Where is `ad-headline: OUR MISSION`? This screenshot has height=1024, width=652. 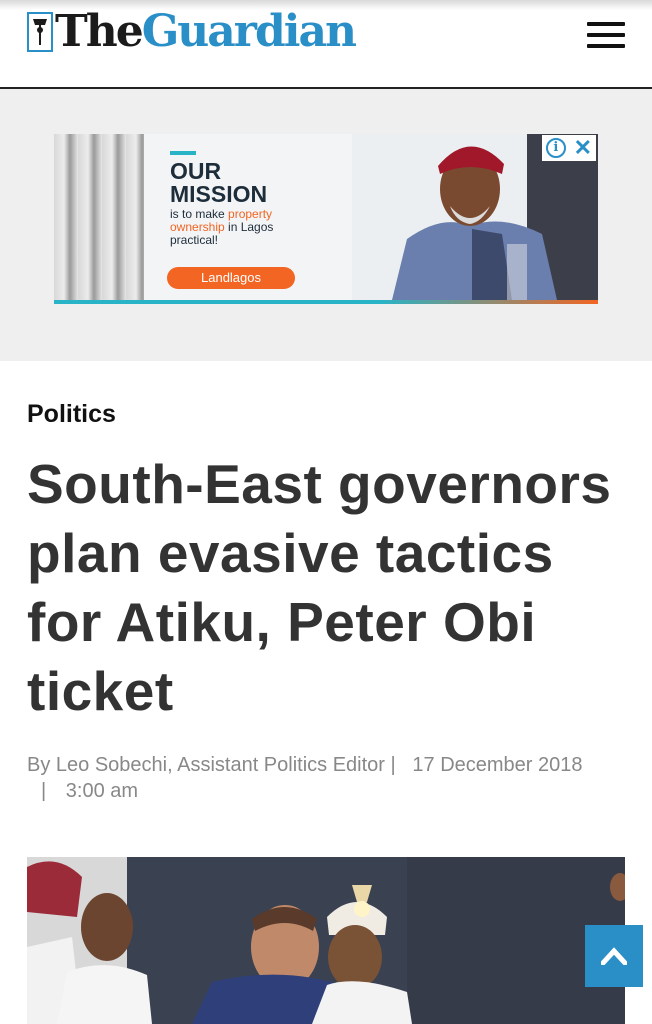 ad-headline: OUR MISSION is located at coordinates (218, 183).